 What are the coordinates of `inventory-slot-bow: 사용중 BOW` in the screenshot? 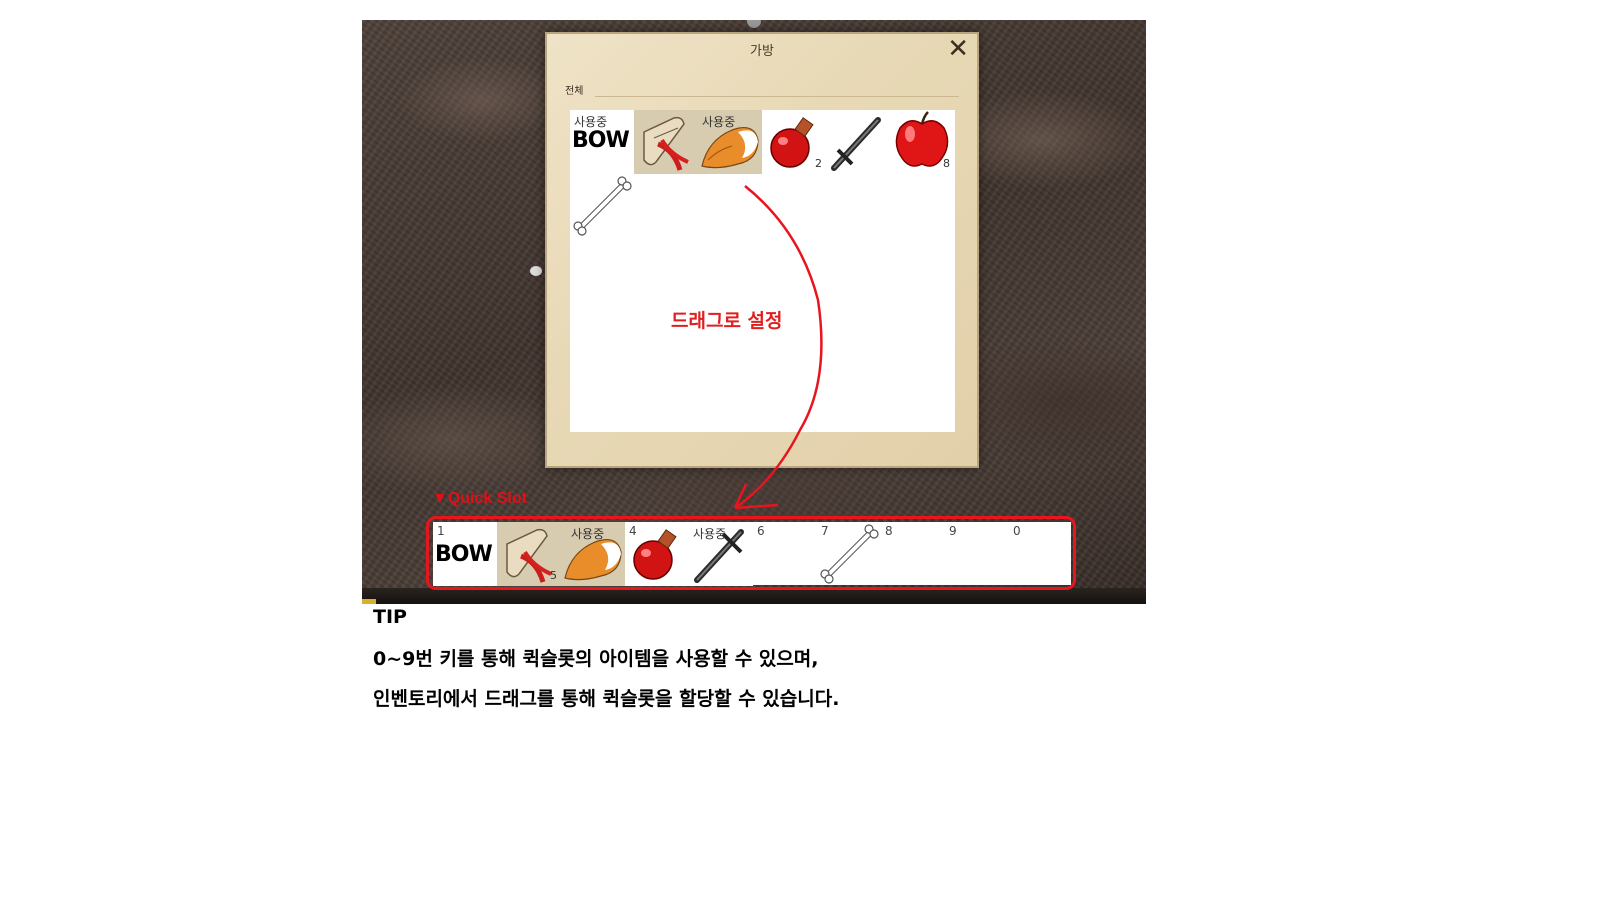 It's located at (602, 142).